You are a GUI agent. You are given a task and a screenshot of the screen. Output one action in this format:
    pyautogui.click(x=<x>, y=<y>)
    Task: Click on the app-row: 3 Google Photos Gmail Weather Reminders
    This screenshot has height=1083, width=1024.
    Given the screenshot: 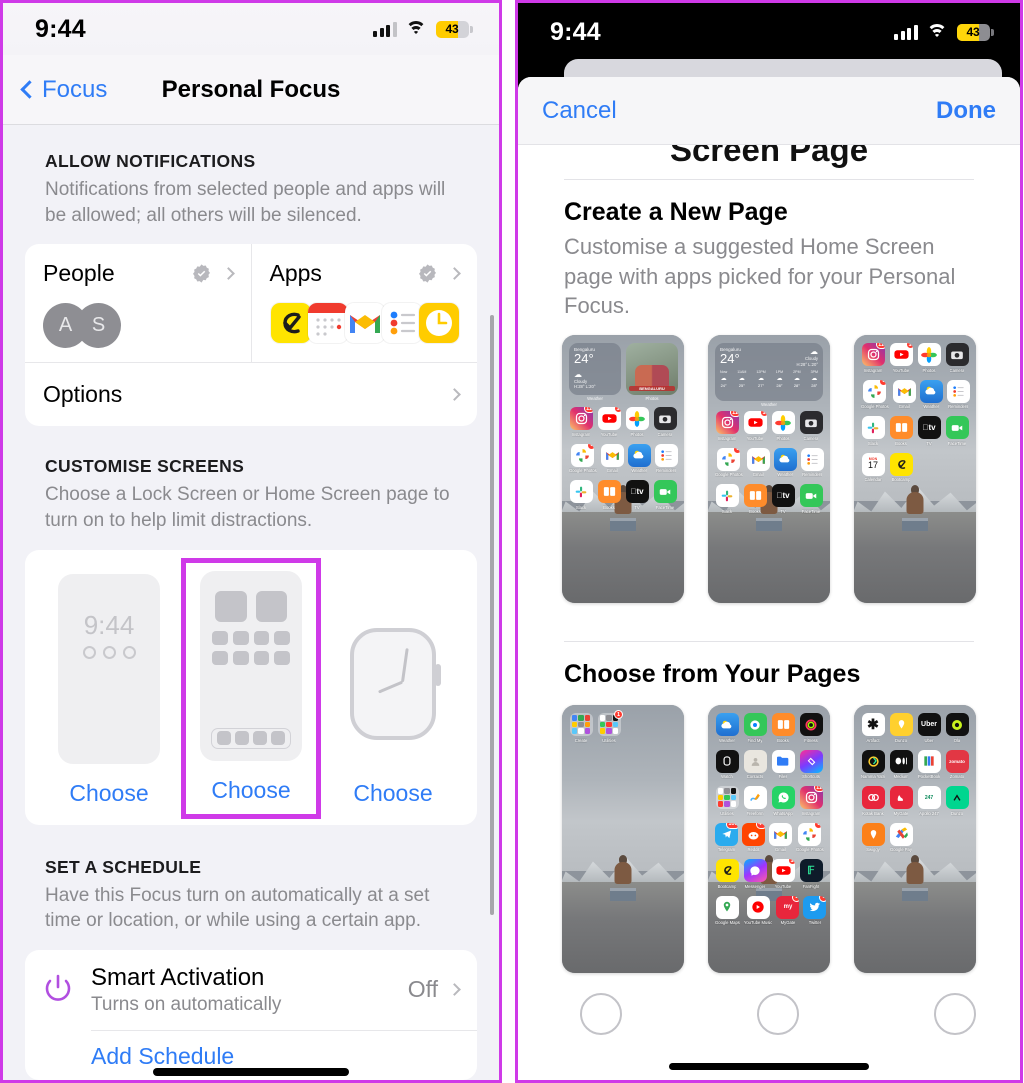 What is the action you would take?
    pyautogui.click(x=915, y=394)
    